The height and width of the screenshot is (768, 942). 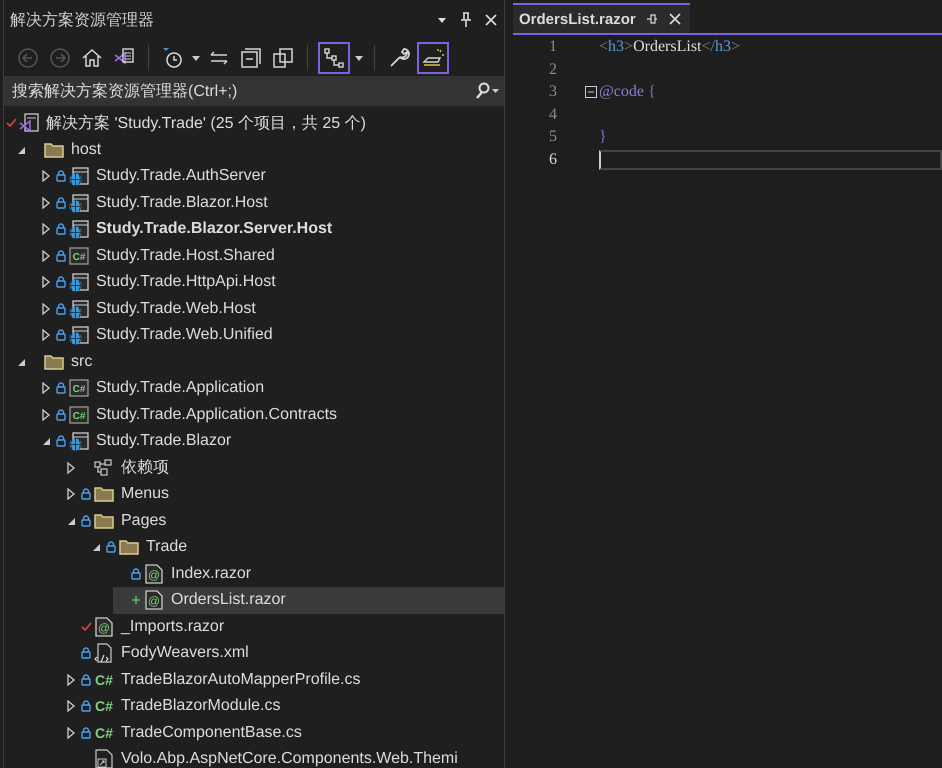 What do you see at coordinates (217, 415) in the screenshot?
I see `item-label: Study.Trade.Application.Contracts` at bounding box center [217, 415].